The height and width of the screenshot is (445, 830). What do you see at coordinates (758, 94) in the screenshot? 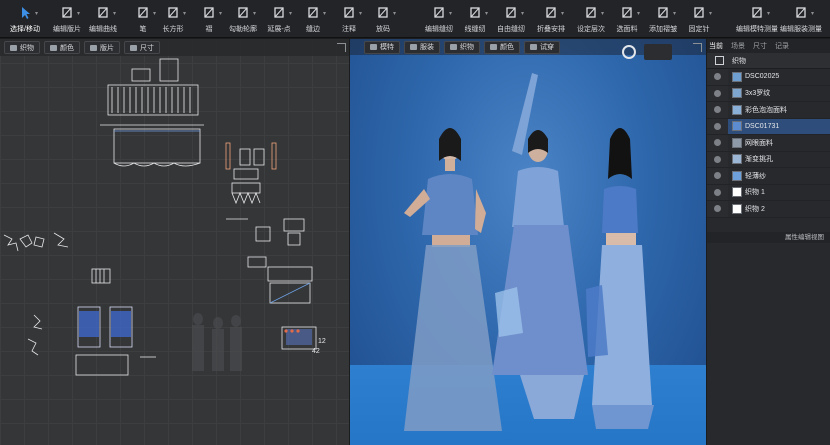
I see `fabric-name: 3x3罗纹` at bounding box center [758, 94].